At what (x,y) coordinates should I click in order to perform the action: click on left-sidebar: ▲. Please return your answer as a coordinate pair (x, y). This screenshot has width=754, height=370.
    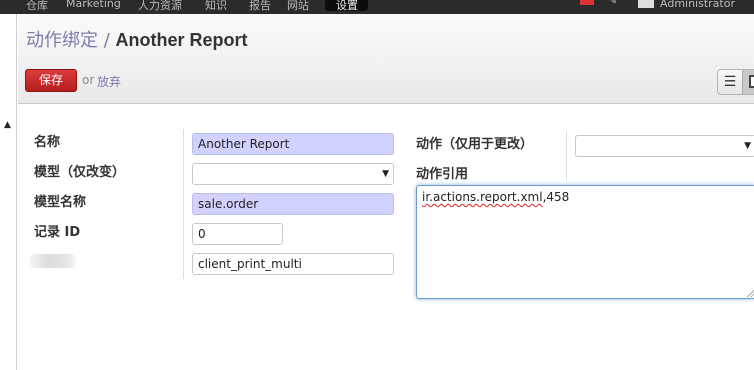
    Looking at the image, I should click on (8, 192).